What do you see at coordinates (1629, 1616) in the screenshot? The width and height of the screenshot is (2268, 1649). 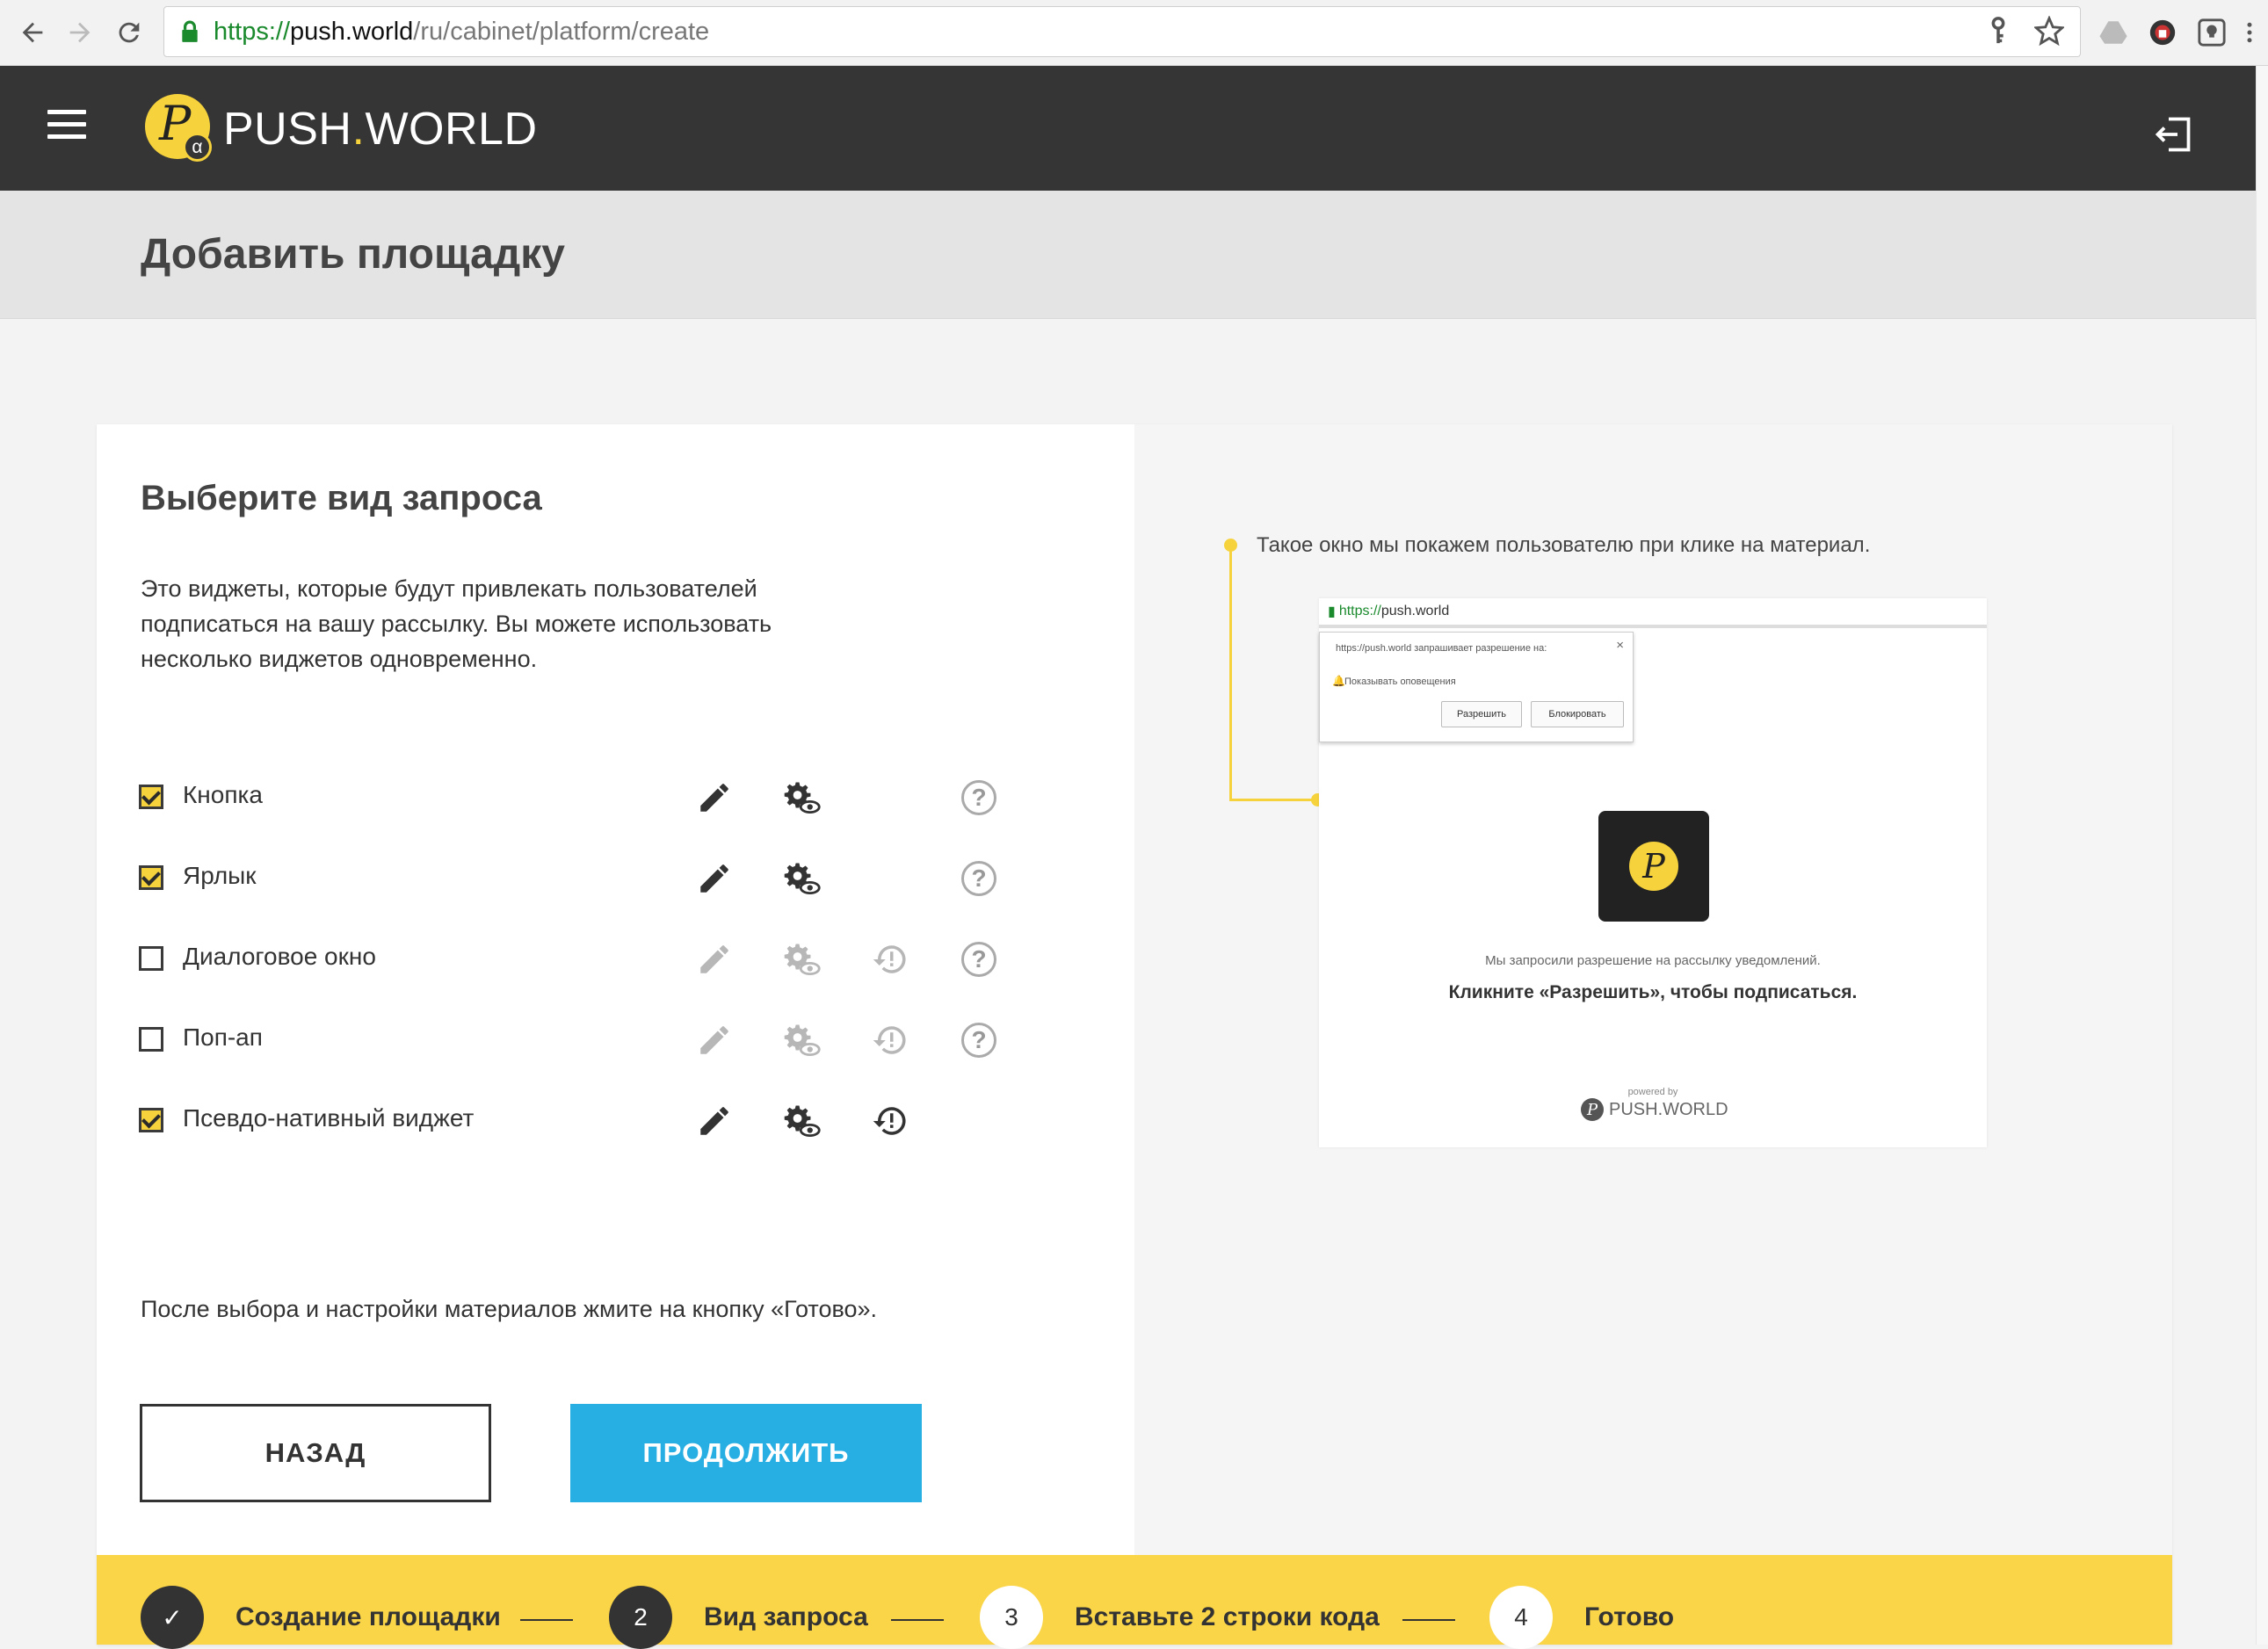 I see `step-4-label: Готово` at bounding box center [1629, 1616].